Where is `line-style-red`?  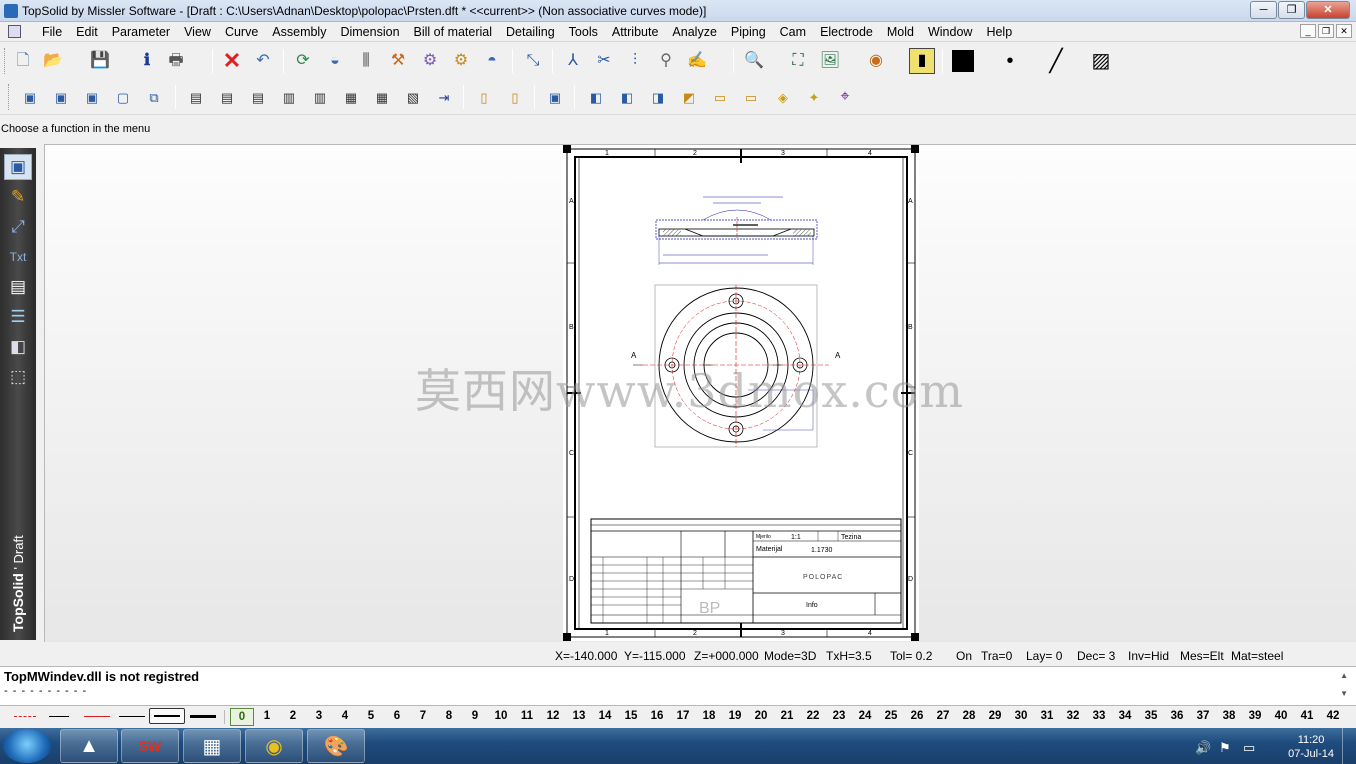 line-style-red is located at coordinates (97, 716).